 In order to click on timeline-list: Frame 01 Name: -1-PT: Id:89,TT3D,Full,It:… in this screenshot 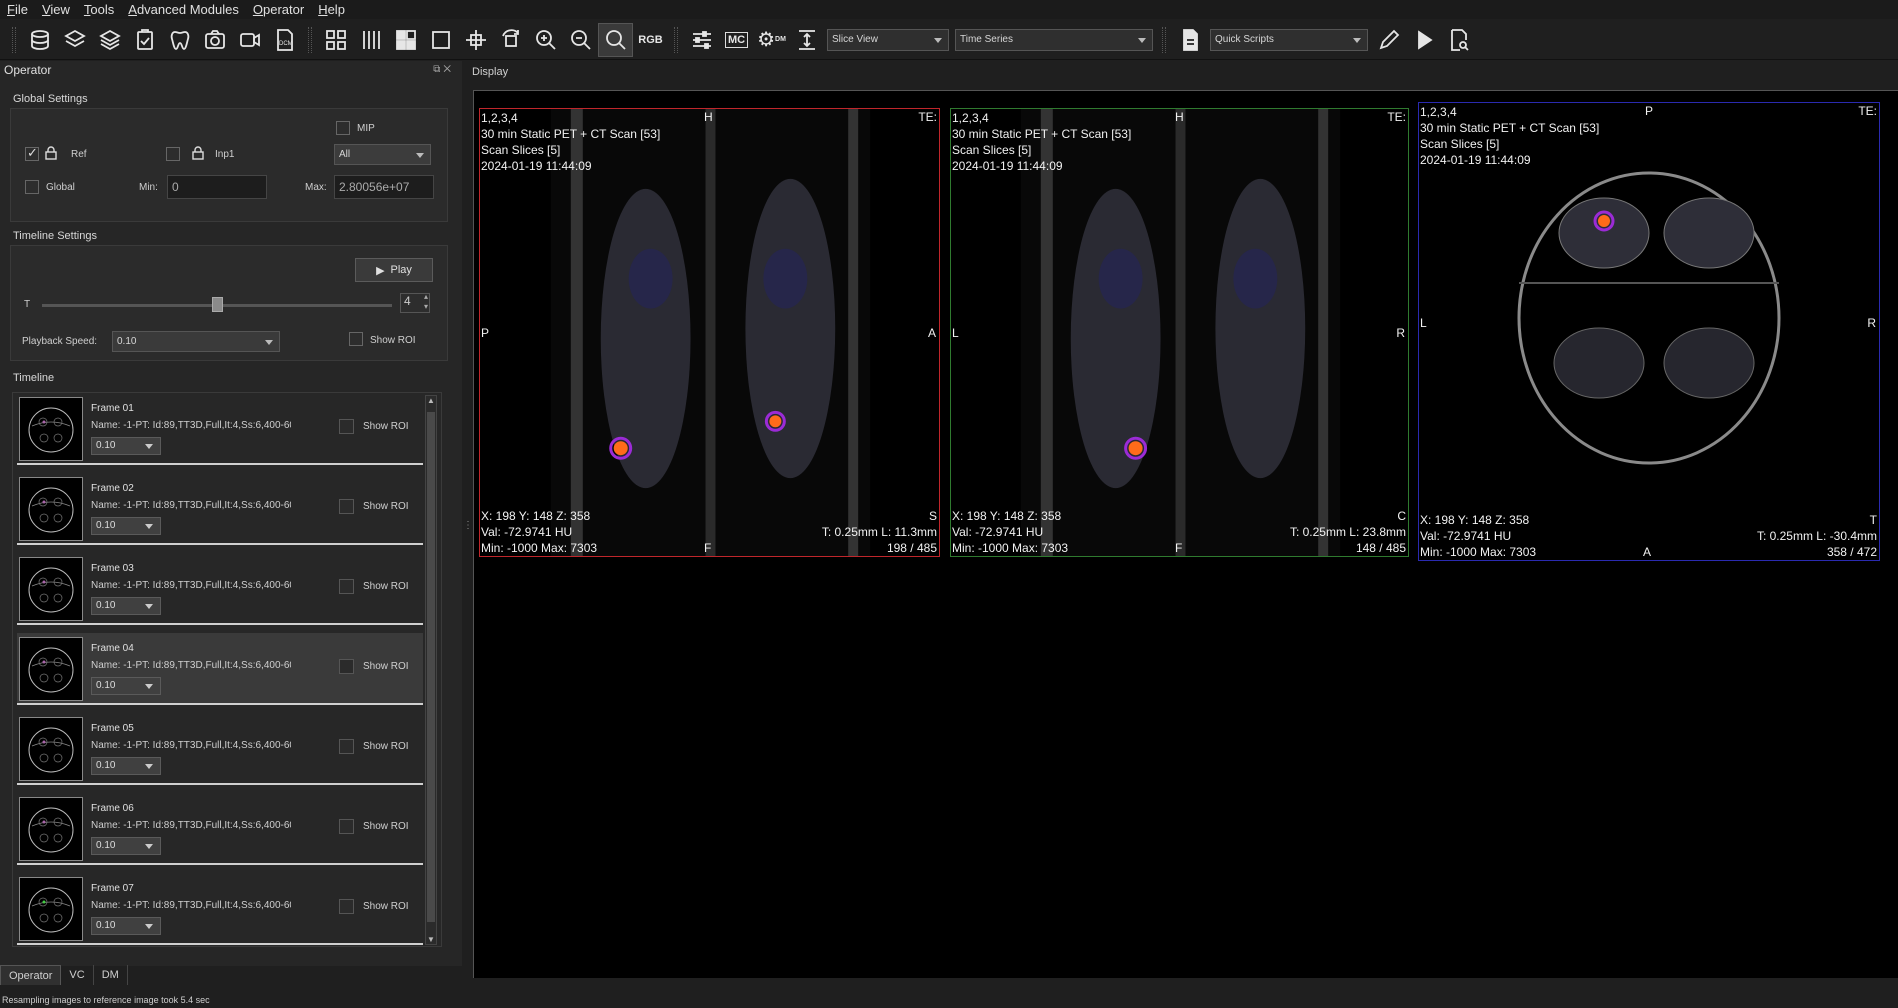, I will do `click(227, 669)`.